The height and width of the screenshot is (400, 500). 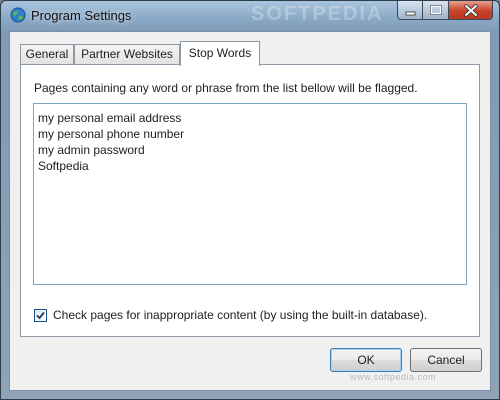 I want to click on stop-word-line: my personal email address, so click(x=110, y=118).